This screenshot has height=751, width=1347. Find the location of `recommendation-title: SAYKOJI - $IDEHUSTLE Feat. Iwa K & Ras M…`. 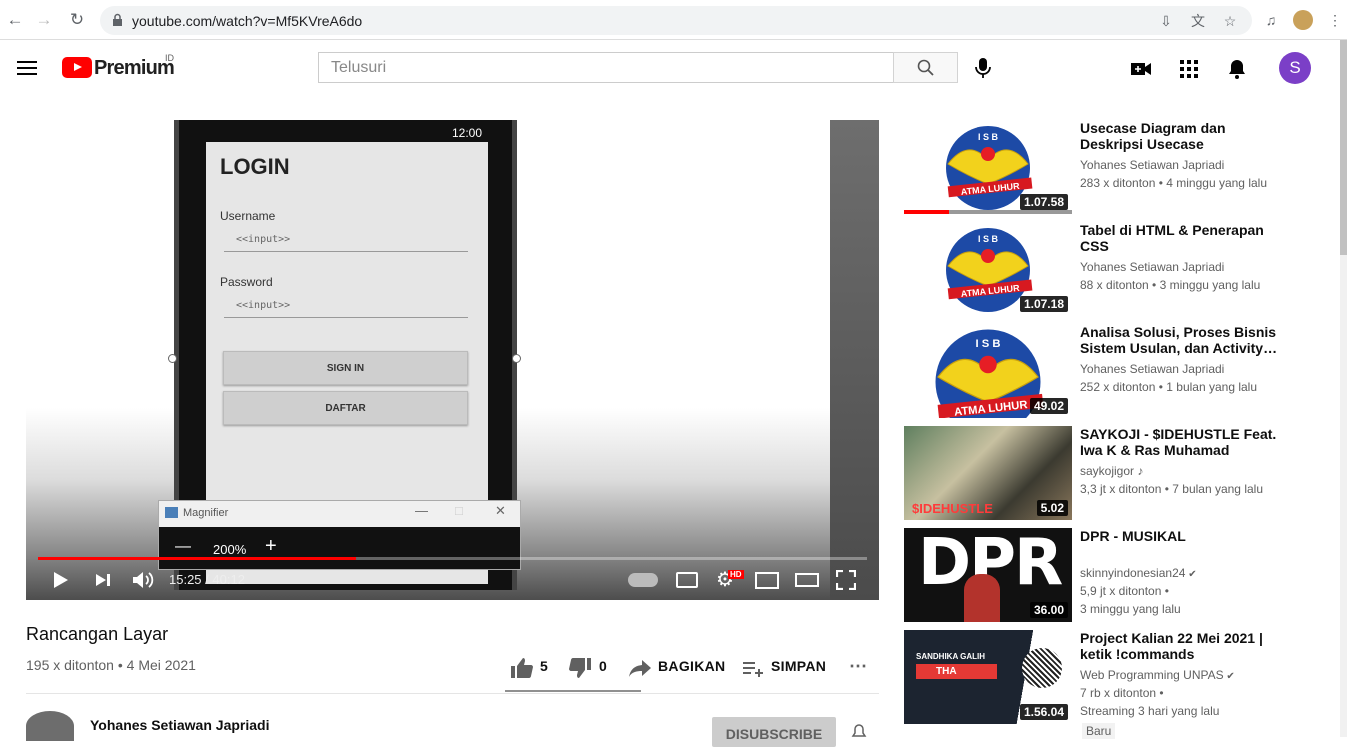

recommendation-title: SAYKOJI - $IDEHUSTLE Feat. Iwa K & Ras M… is located at coordinates (1183, 442).